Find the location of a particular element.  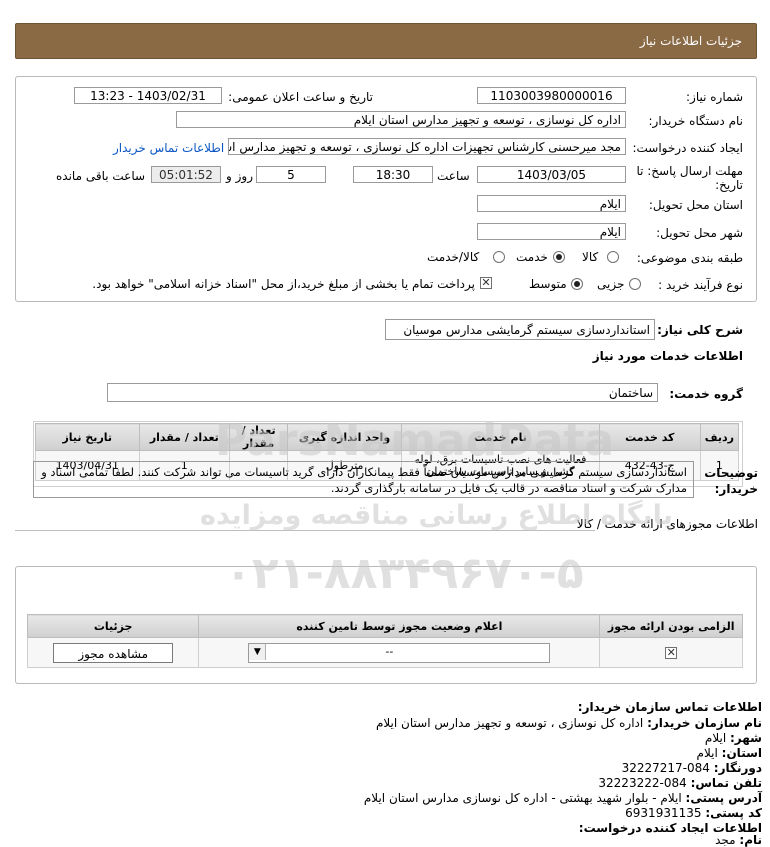

process-radio-medium is located at coordinates (577, 284).